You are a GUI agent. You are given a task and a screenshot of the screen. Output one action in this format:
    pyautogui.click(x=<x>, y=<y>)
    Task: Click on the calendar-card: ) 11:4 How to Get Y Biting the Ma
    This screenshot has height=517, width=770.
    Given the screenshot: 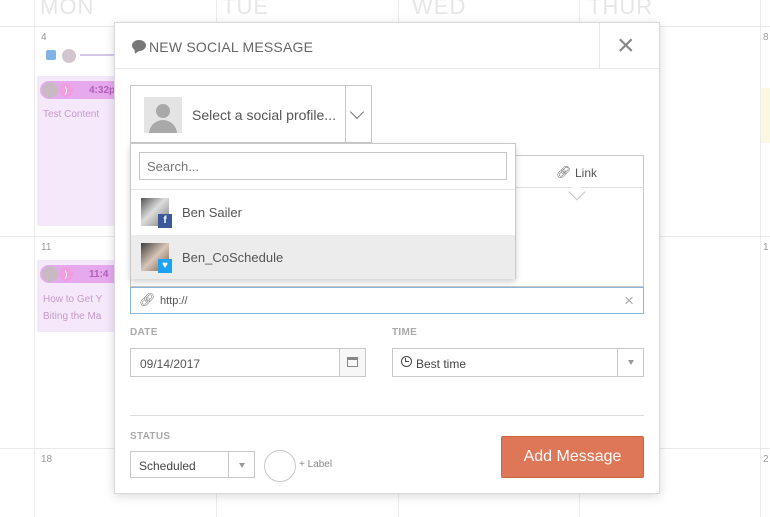 What is the action you would take?
    pyautogui.click(x=80, y=296)
    